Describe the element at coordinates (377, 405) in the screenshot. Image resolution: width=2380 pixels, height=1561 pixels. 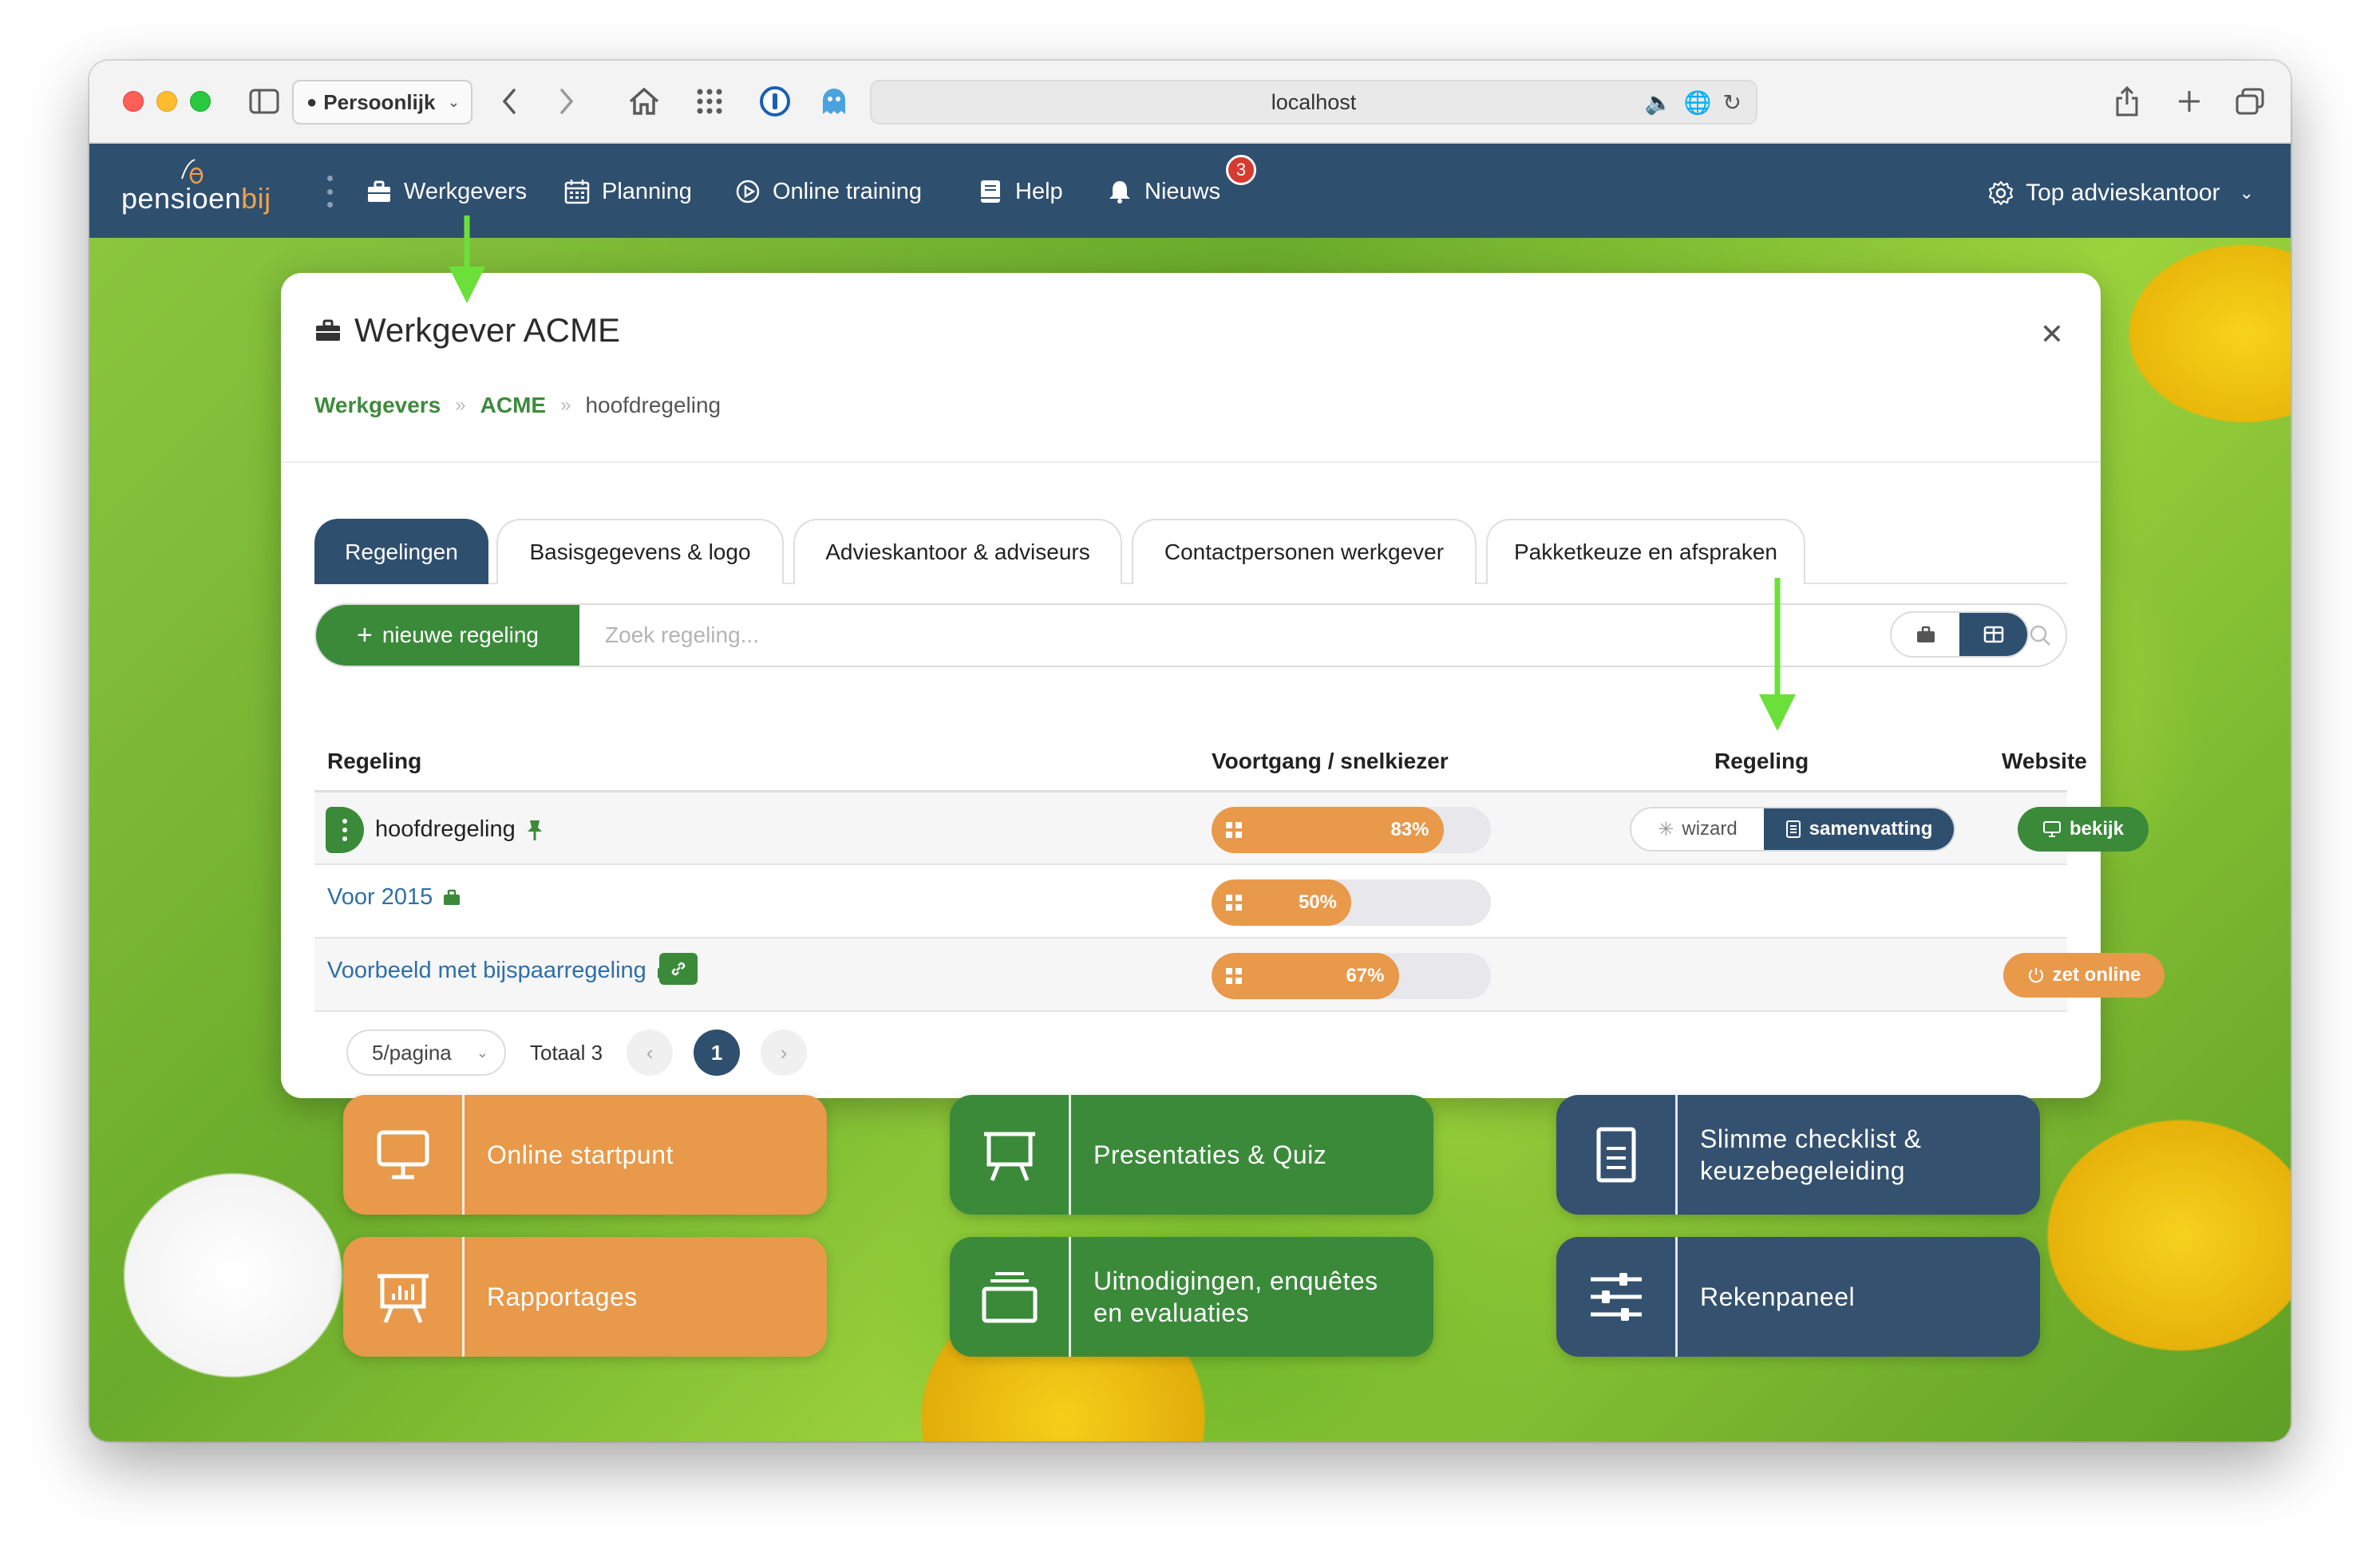
I see `breadcrumb-werkgevers: Werkgevers` at that location.